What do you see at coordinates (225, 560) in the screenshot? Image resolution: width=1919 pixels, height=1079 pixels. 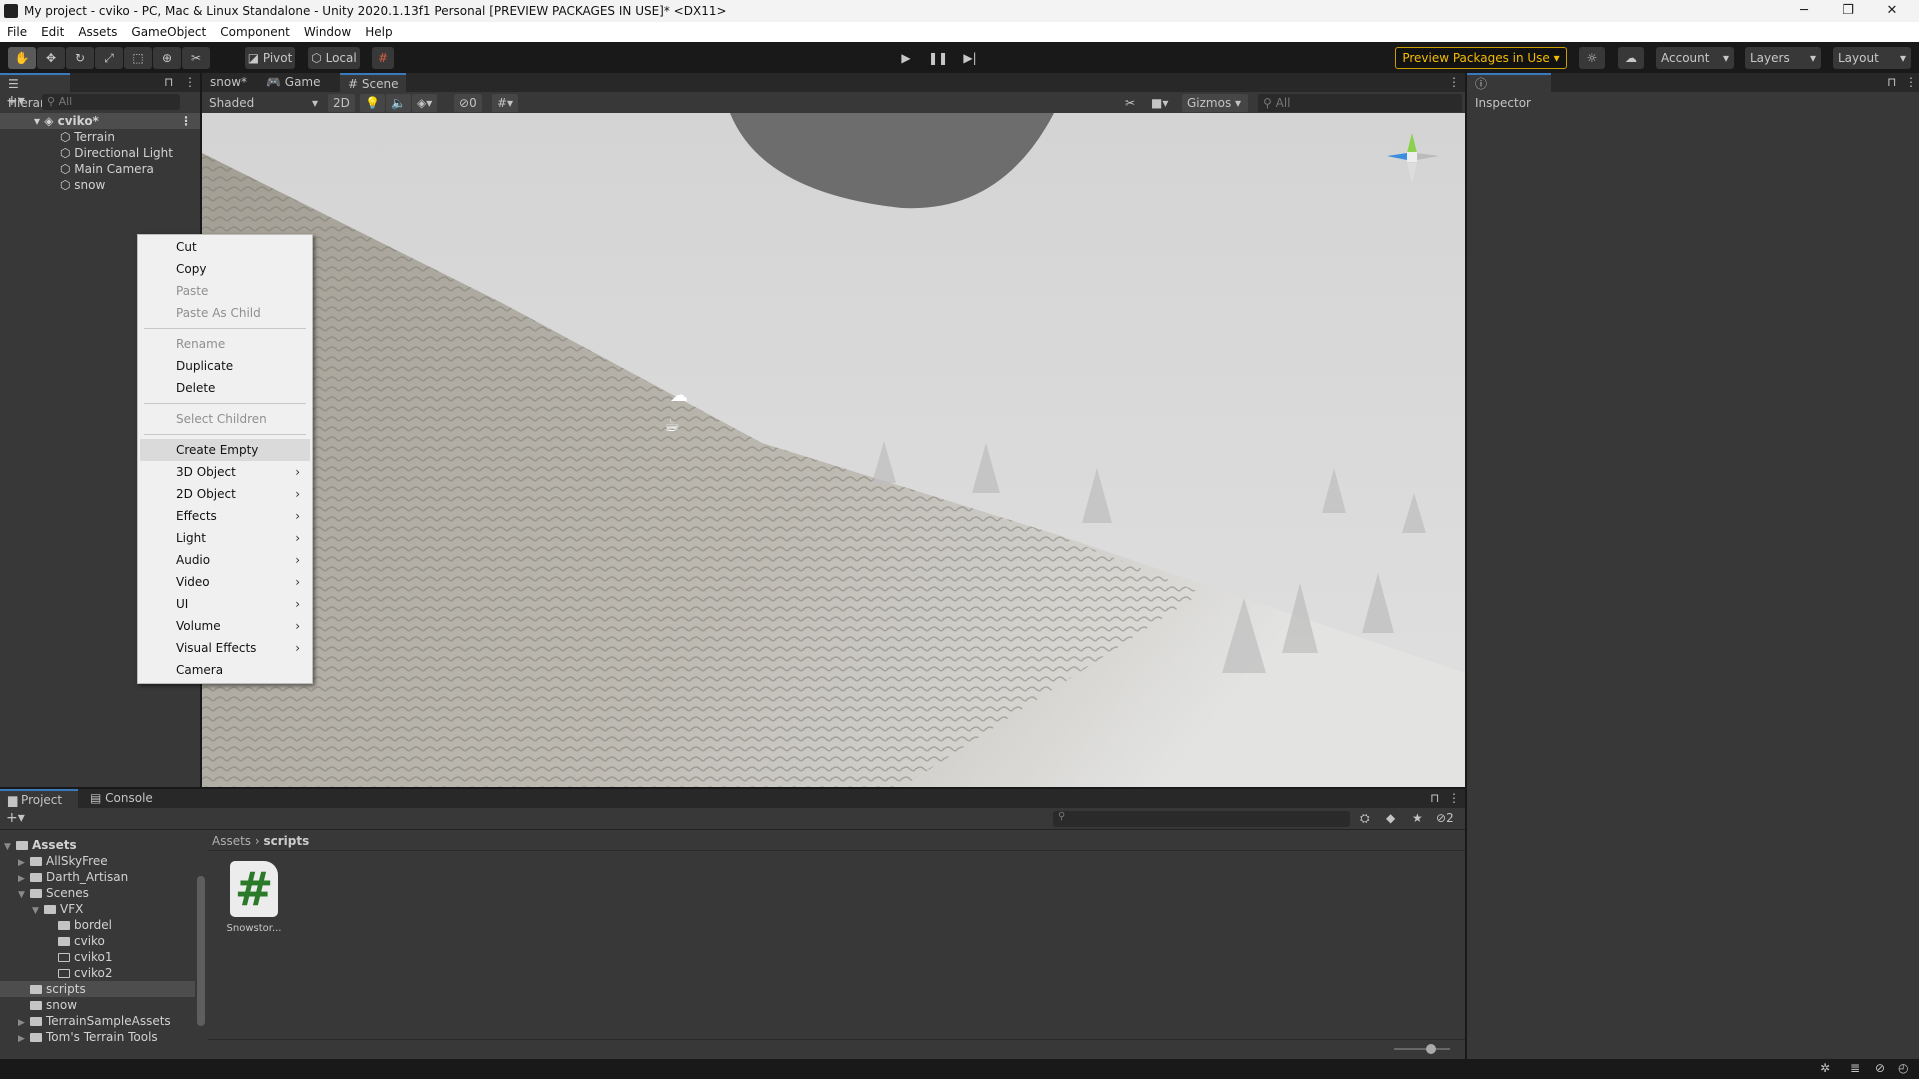 I see `menu-item-audio: Audio ›` at bounding box center [225, 560].